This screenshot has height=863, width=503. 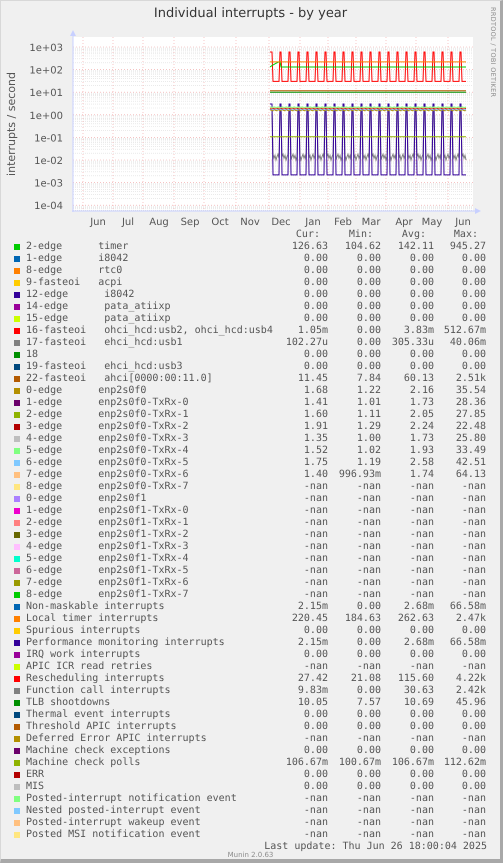 I want to click on legend-value: 2.24, so click(x=421, y=427).